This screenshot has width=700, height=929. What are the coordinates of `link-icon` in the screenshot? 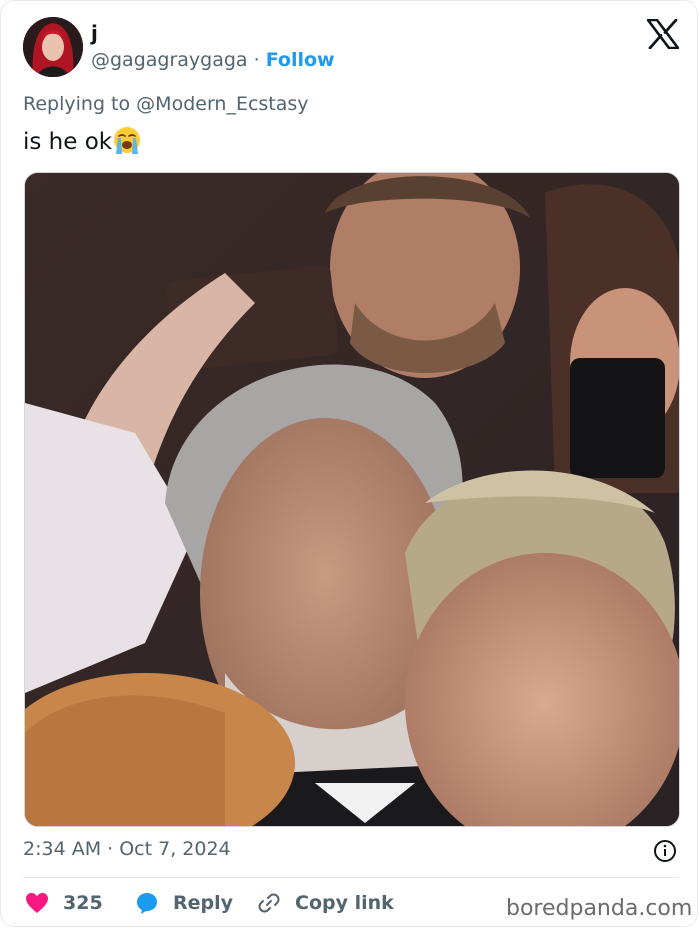 It's located at (269, 903).